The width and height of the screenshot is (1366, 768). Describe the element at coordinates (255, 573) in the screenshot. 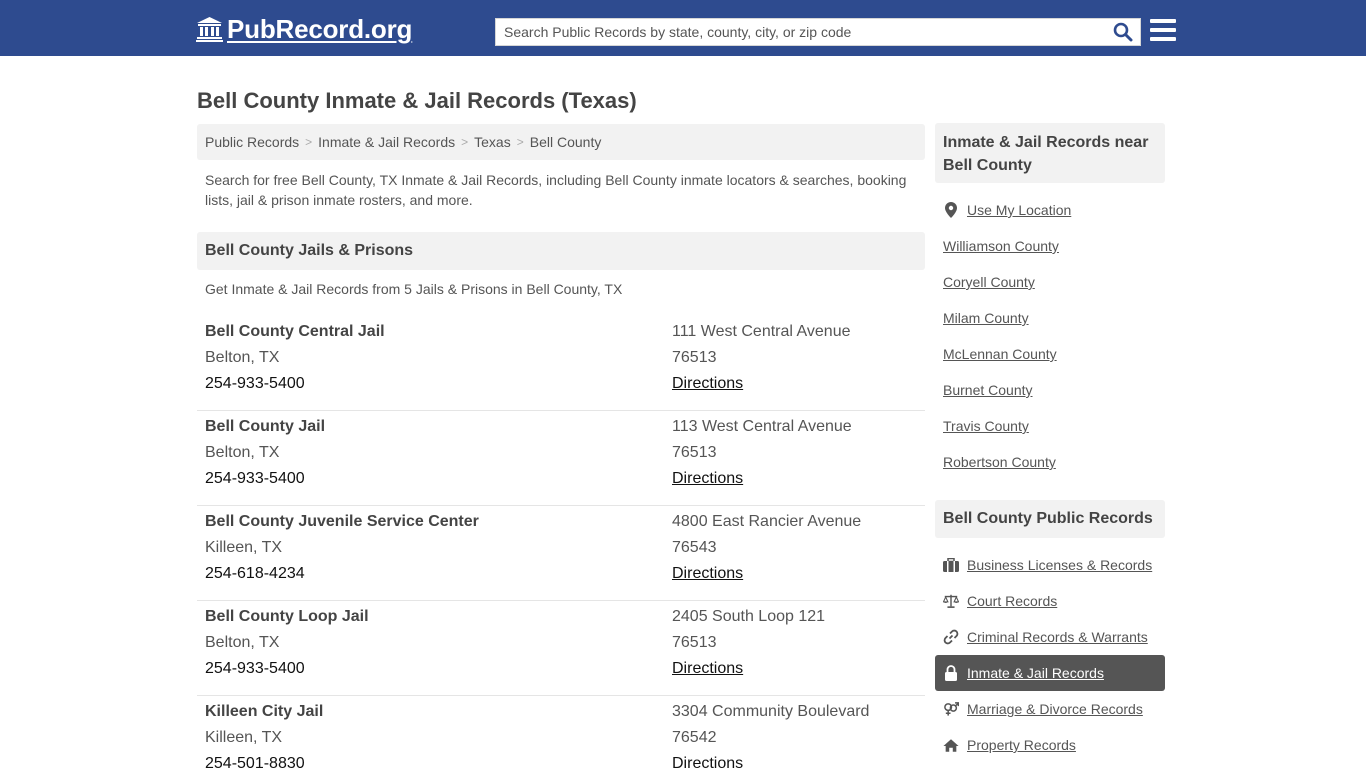

I see `jail-phone: 254-618-4234` at that location.